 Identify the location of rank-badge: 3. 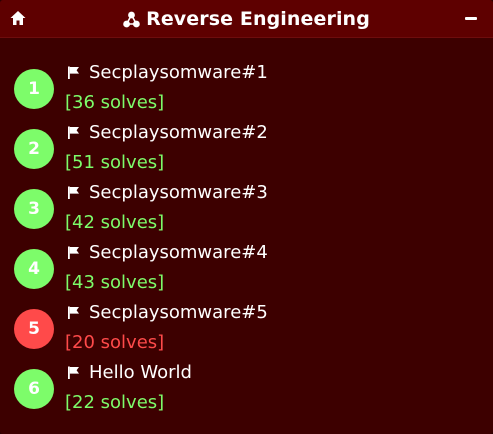
(34, 209).